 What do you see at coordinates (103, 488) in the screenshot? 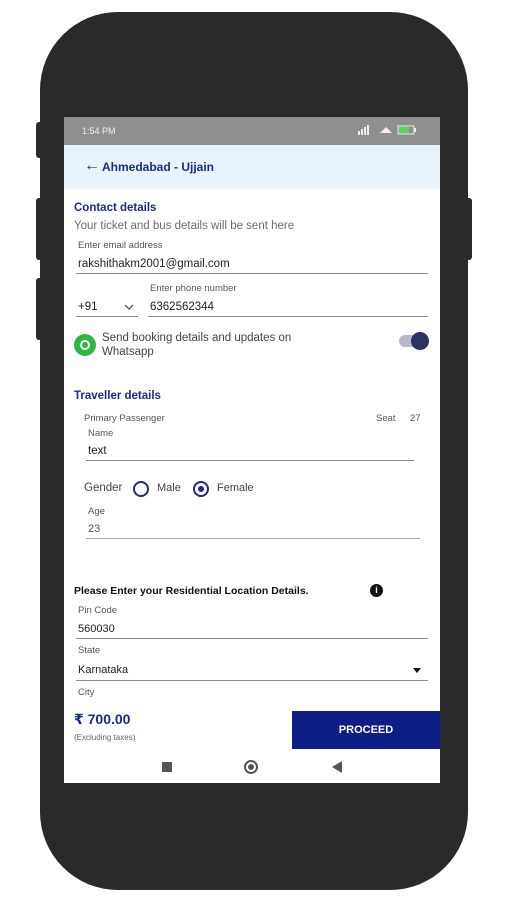
I see `gender-label: Gender` at bounding box center [103, 488].